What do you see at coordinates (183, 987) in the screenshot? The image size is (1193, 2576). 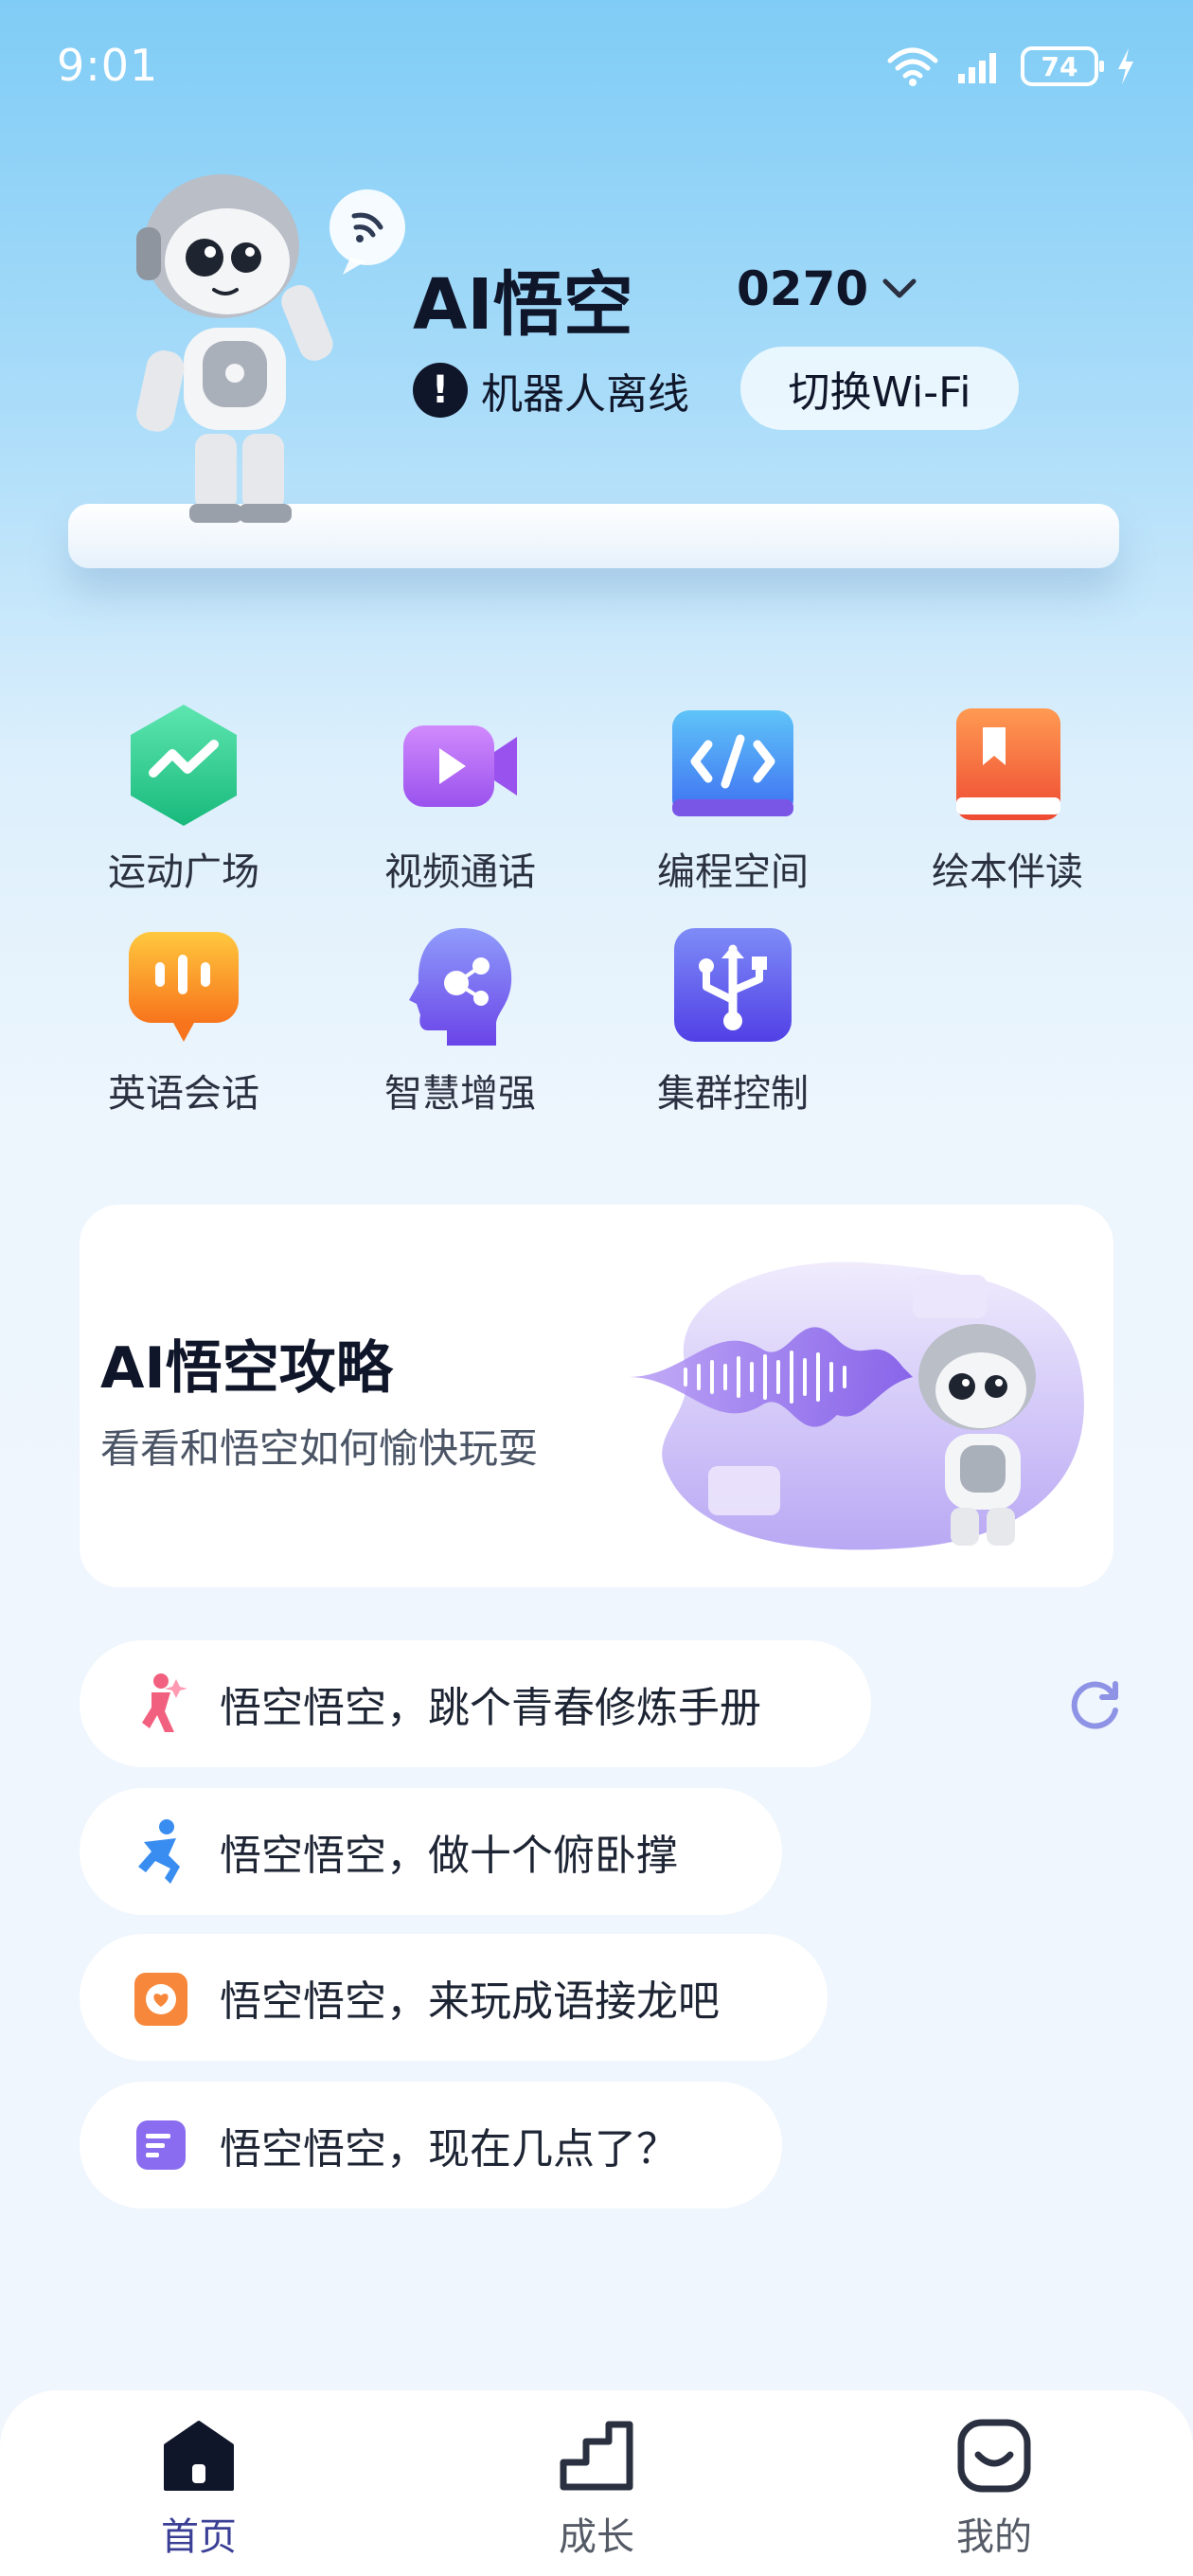 I see `chat-bubble-icon` at bounding box center [183, 987].